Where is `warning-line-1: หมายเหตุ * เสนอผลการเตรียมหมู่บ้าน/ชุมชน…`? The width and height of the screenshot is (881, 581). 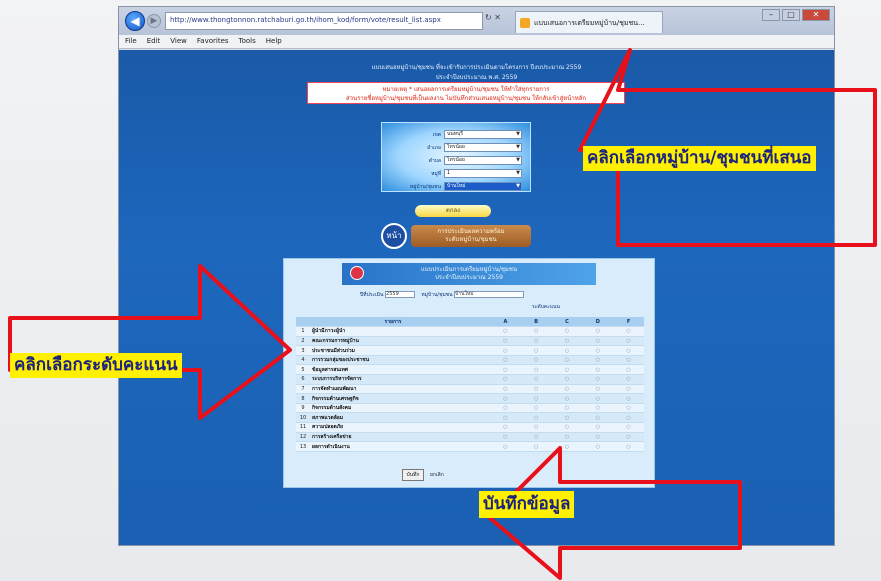 warning-line-1: หมายเหตุ * เสนอผลการเตรียมหมู่บ้าน/ชุมชน… is located at coordinates (466, 89).